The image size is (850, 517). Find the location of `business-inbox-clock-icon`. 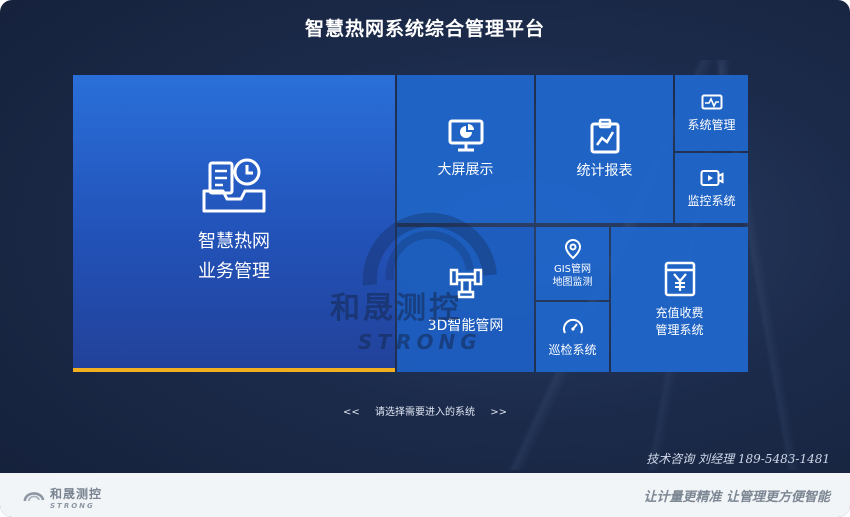

business-inbox-clock-icon is located at coordinates (234, 185).